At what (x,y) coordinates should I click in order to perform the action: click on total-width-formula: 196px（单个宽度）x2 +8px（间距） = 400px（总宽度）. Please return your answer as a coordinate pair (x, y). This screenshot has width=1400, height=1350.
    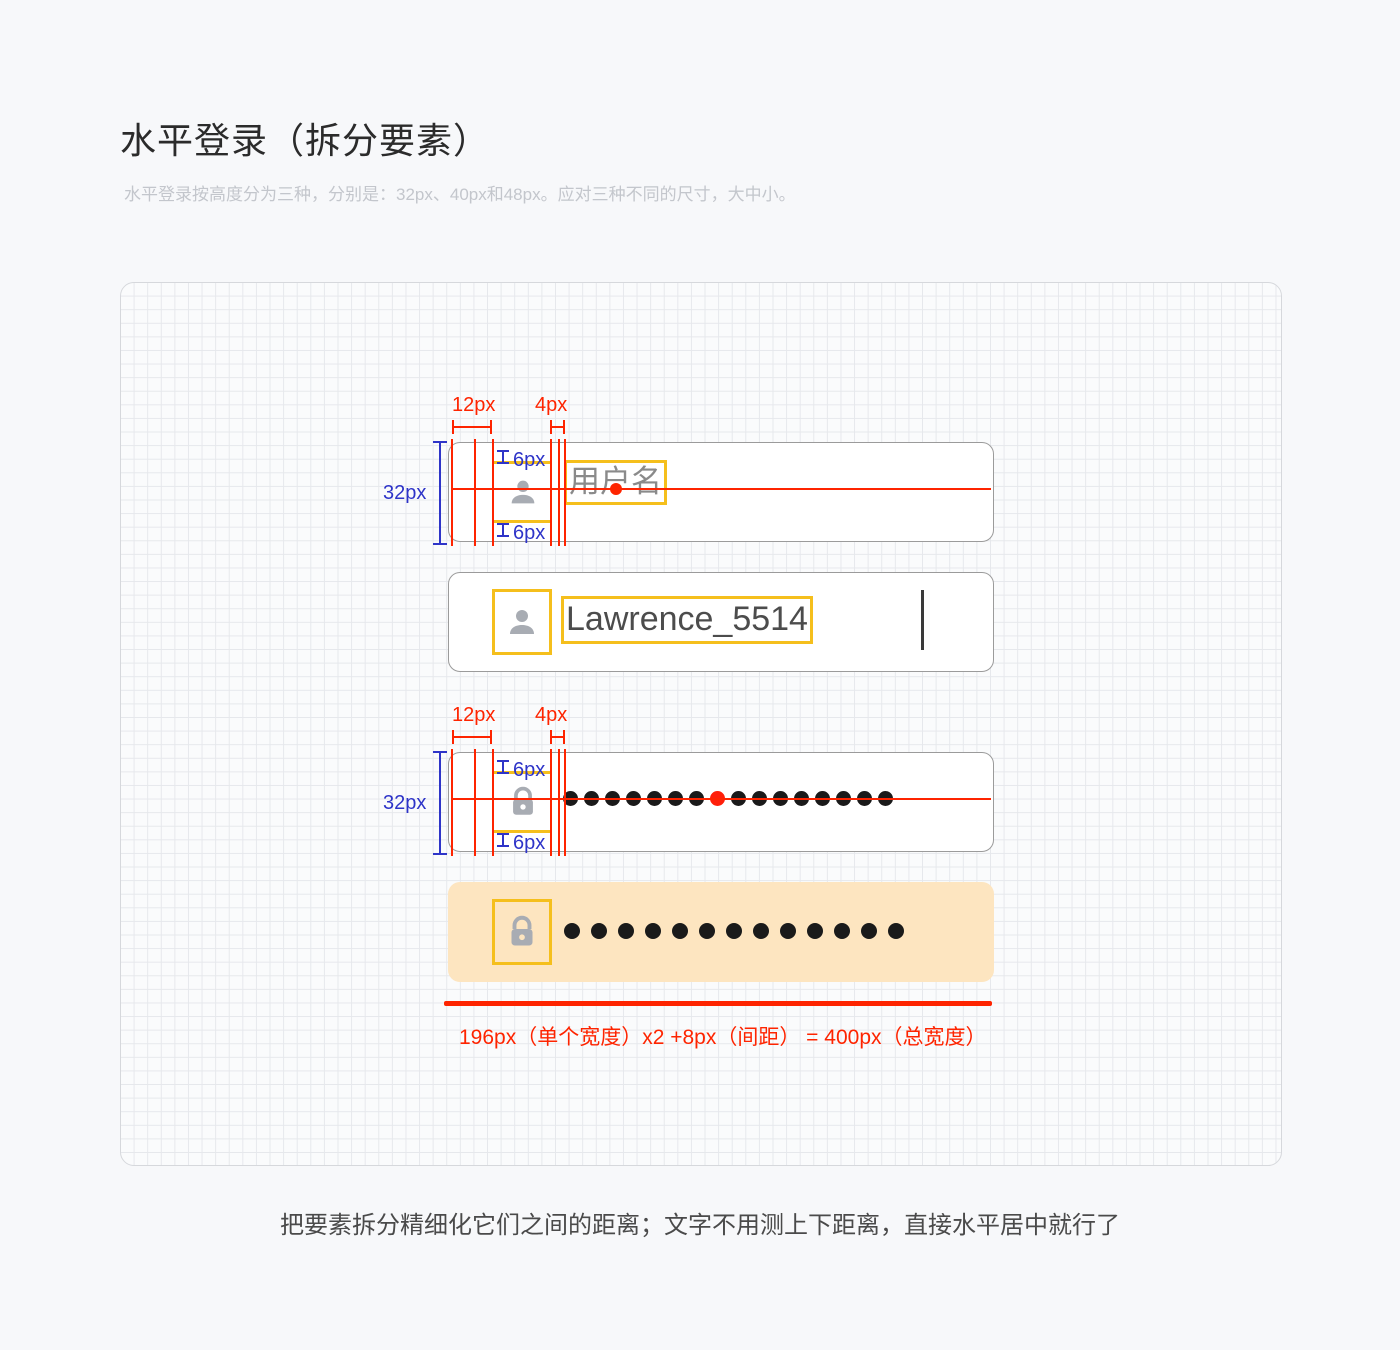
    Looking at the image, I should click on (723, 1037).